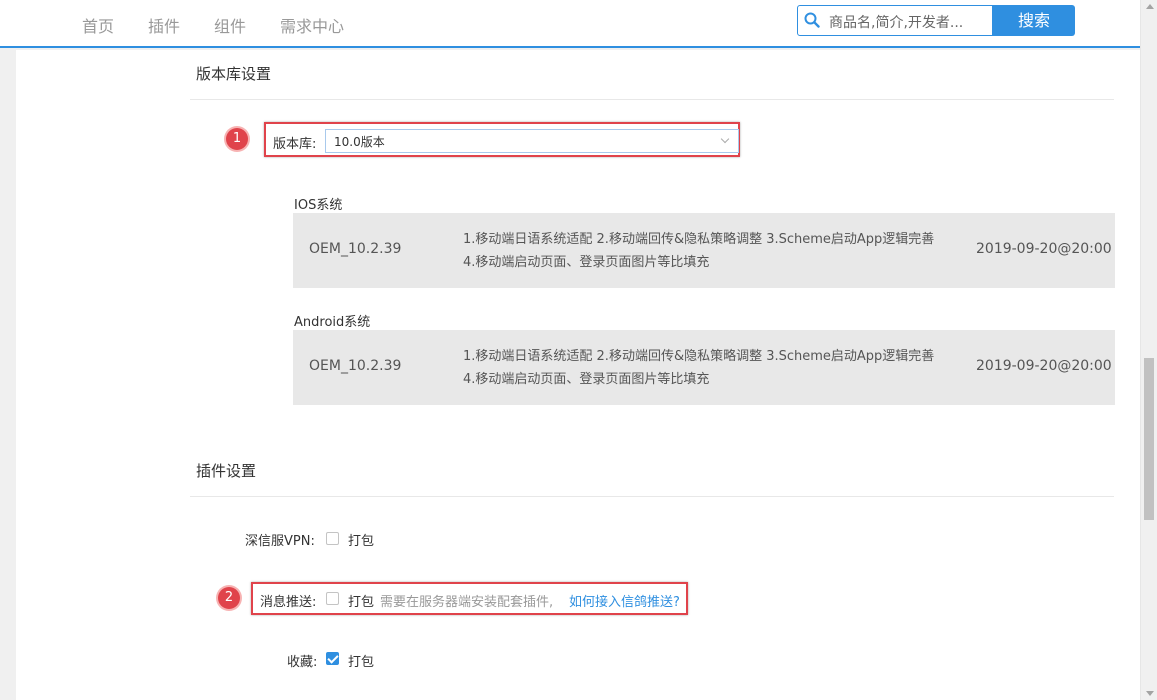 This screenshot has width=1157, height=700. What do you see at coordinates (359, 142) in the screenshot?
I see `repo-version-value: 10.0版本` at bounding box center [359, 142].